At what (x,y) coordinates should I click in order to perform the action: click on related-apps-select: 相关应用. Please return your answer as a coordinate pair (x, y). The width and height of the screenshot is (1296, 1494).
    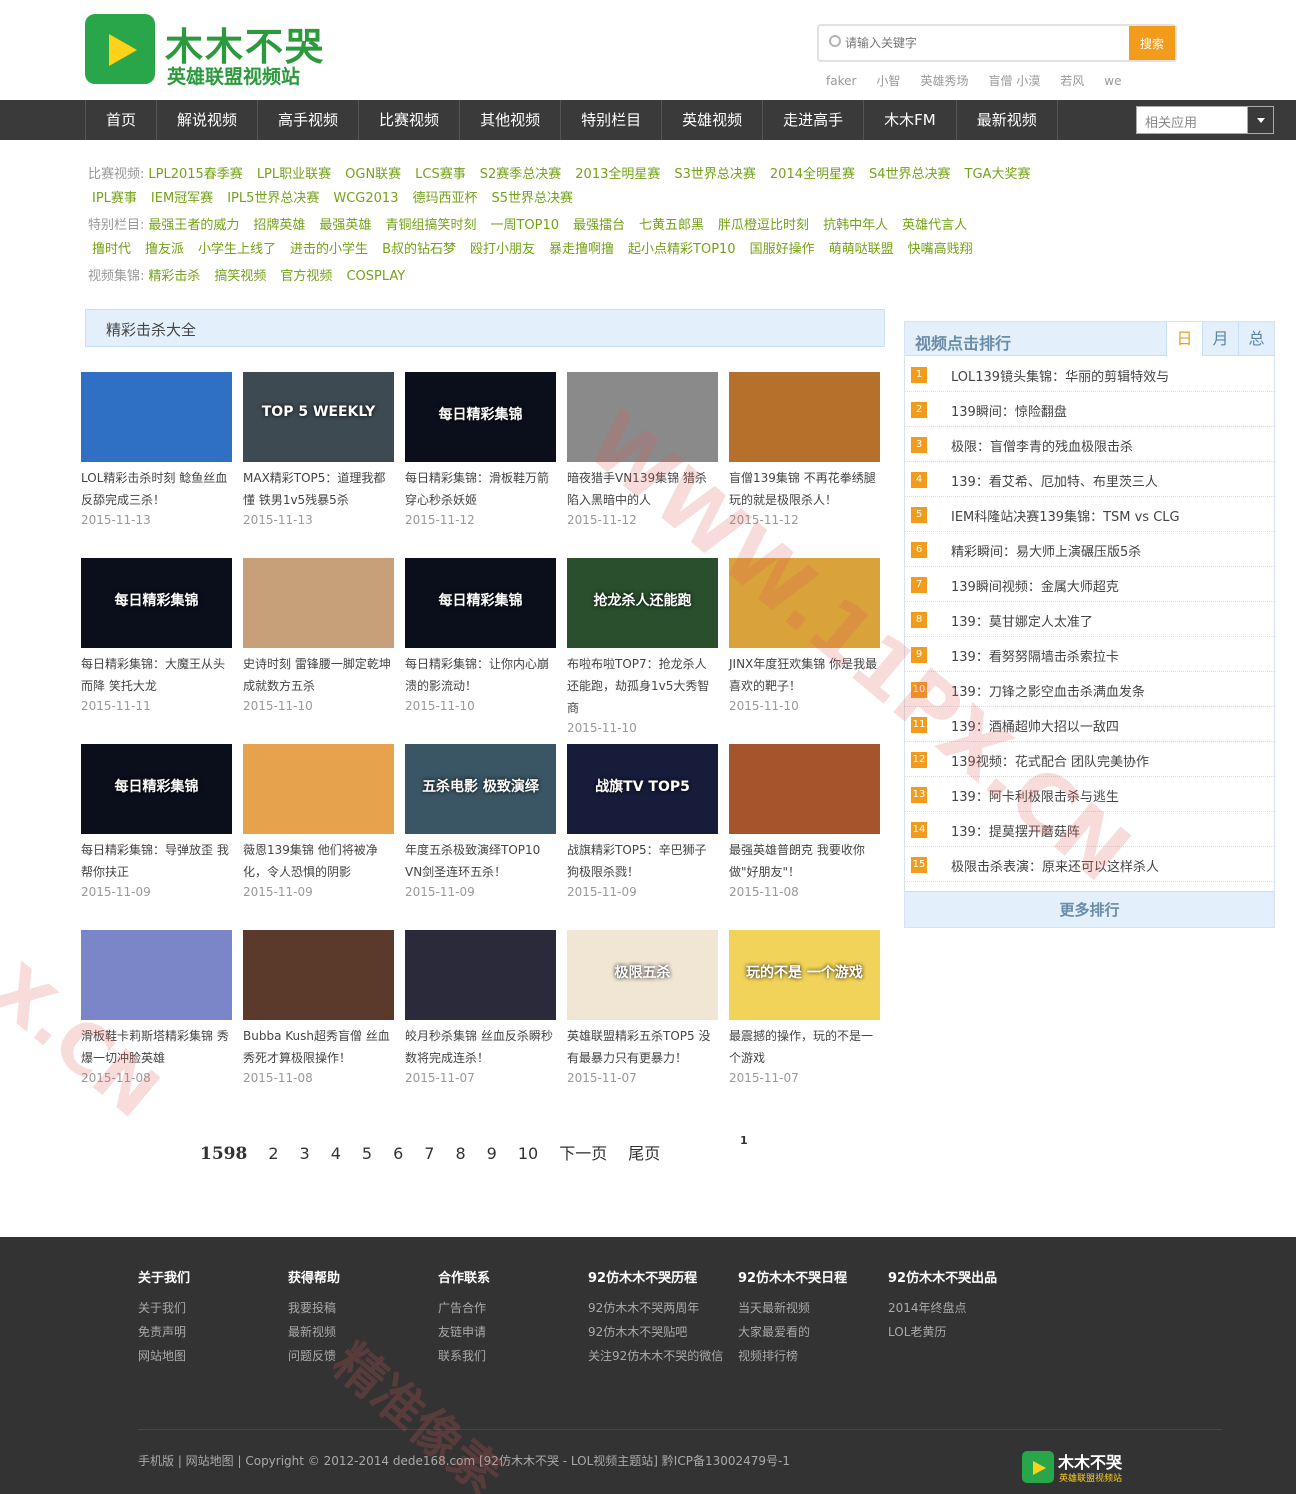
    Looking at the image, I should click on (1205, 120).